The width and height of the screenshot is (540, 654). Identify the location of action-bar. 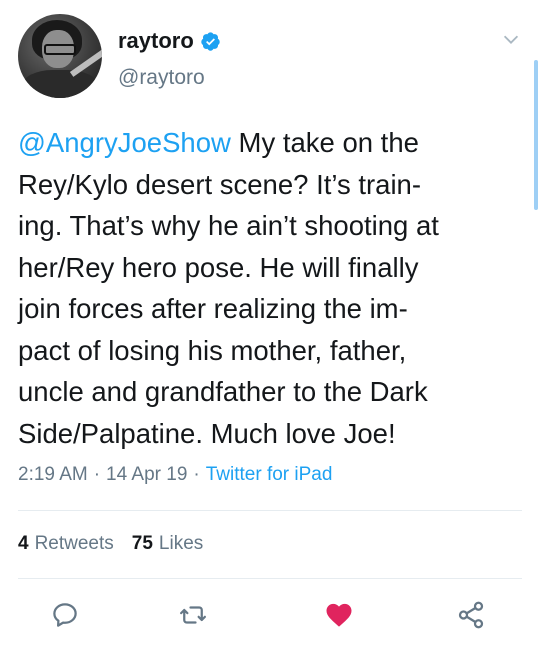
(270, 614).